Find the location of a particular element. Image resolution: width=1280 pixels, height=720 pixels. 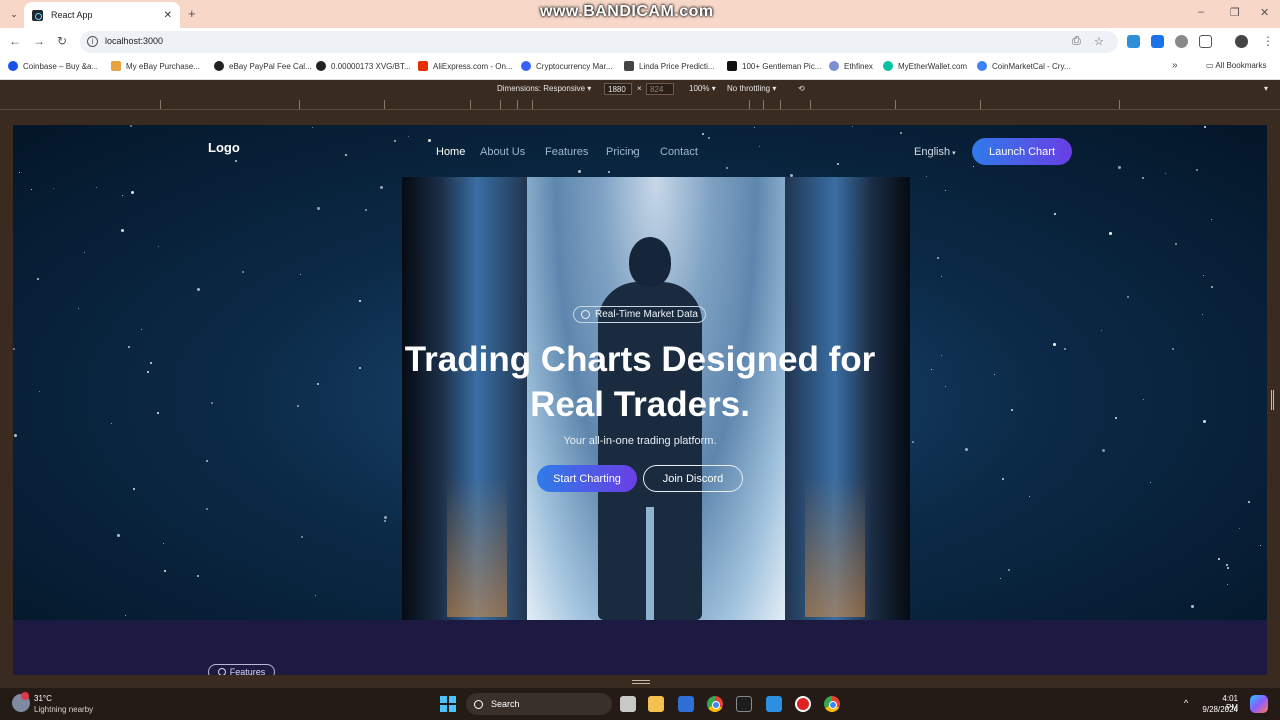

site-logo: Logo is located at coordinates (224, 147).